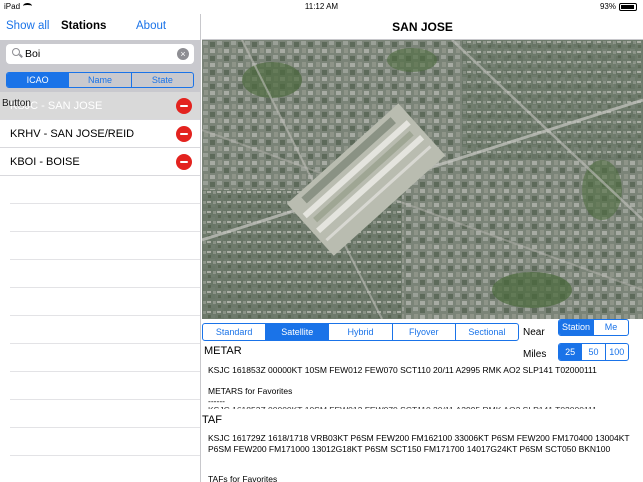 The image size is (643, 482). Describe the element at coordinates (72, 134) in the screenshot. I see `station-label: KRHV - SAN JOSE/REID` at that location.